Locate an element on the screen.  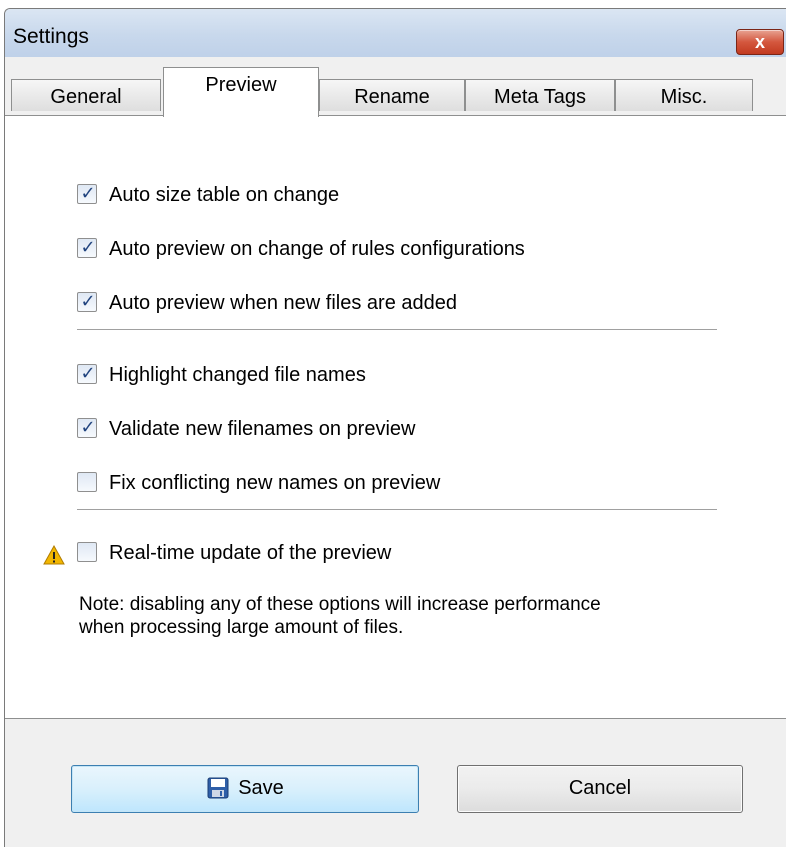
option-label: Auto preview when new files are added is located at coordinates (283, 303).